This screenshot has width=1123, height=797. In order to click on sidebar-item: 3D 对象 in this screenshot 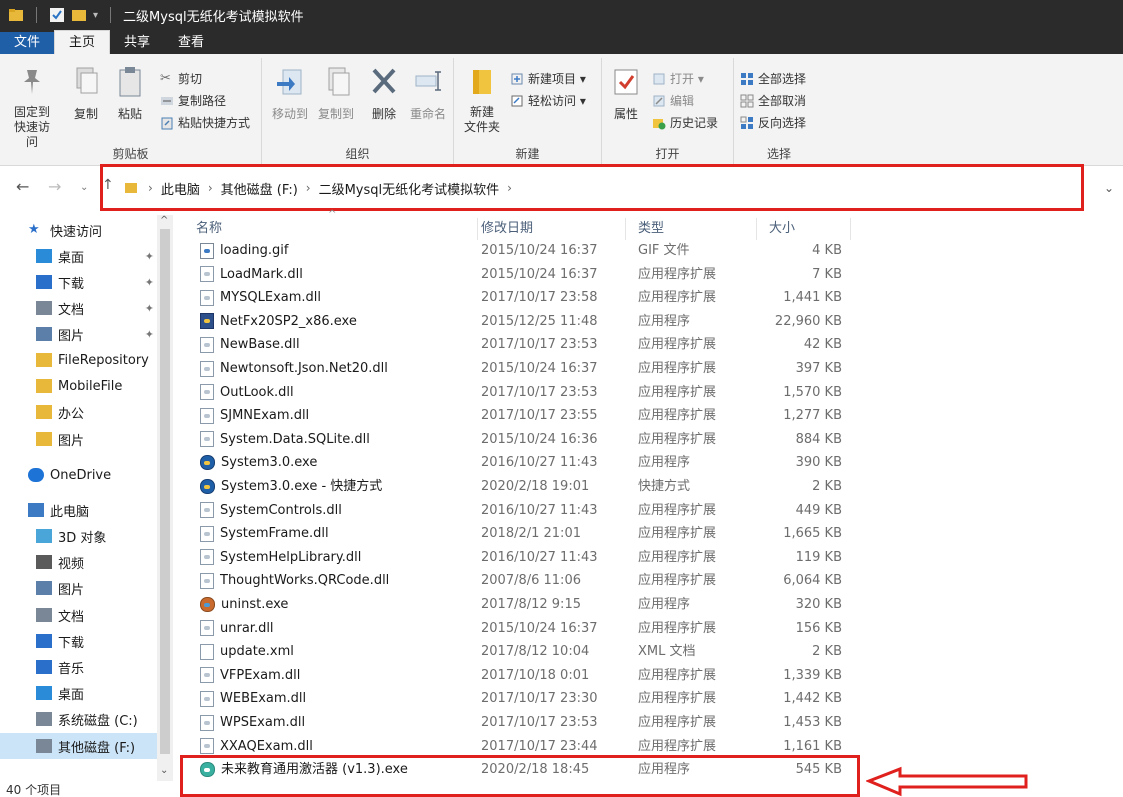, I will do `click(86, 536)`.